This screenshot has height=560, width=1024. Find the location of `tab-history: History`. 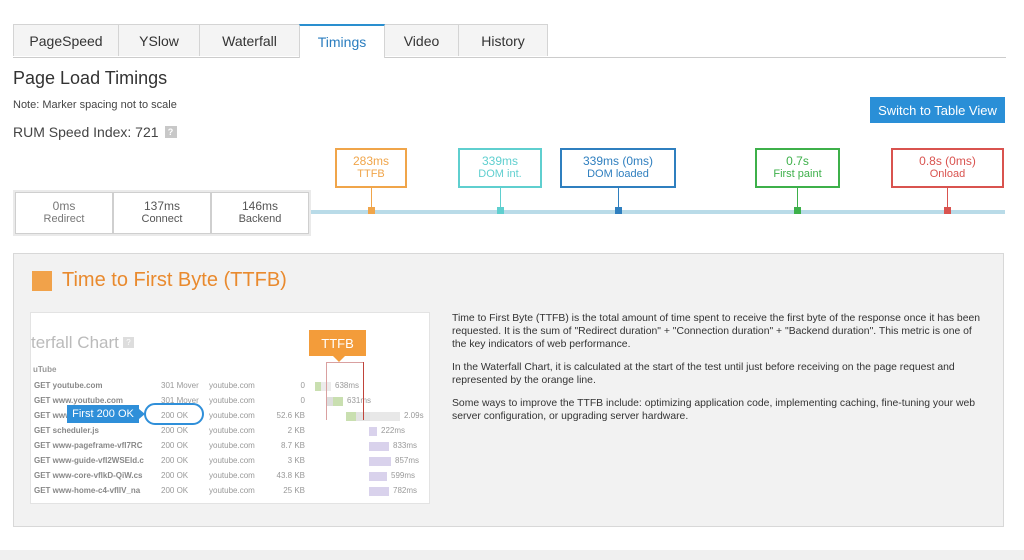

tab-history: History is located at coordinates (503, 40).